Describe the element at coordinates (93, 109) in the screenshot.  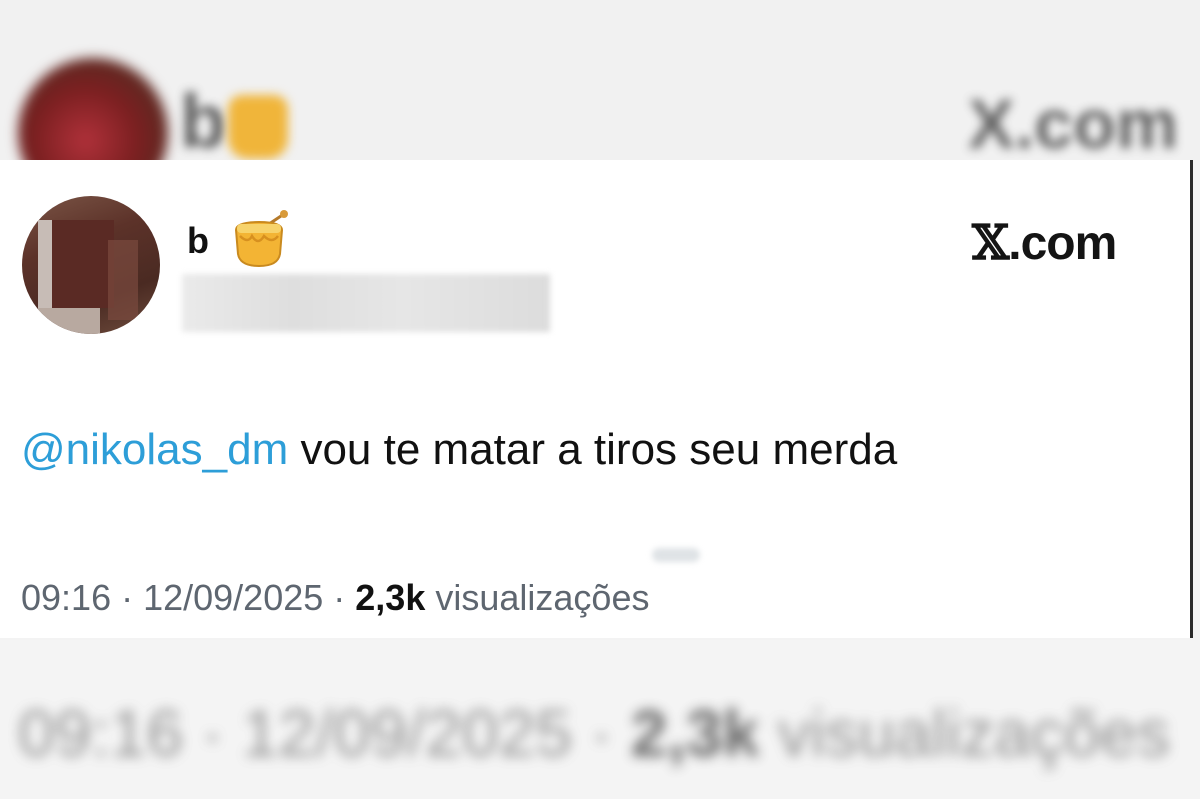
I see `blurred-avatar` at that location.